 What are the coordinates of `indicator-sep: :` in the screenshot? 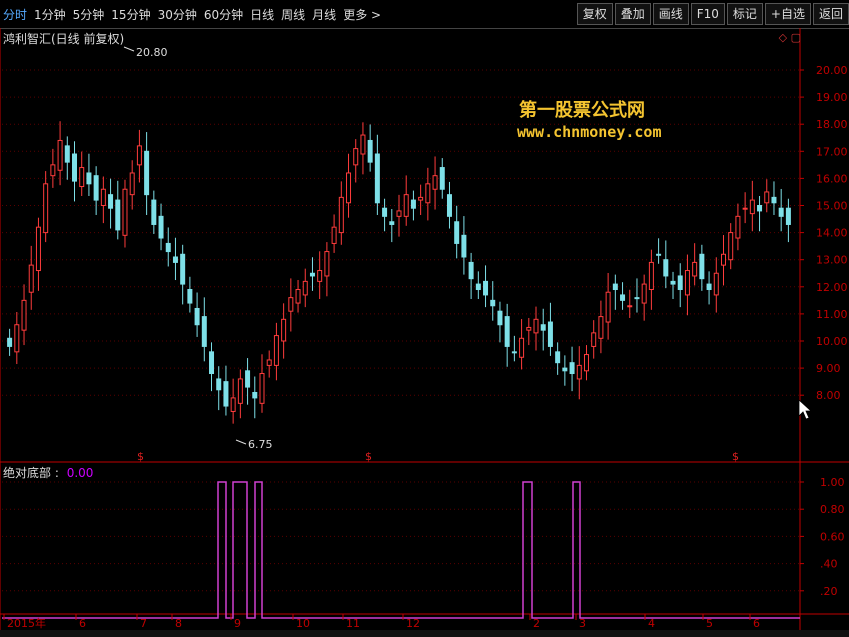 It's located at (57, 473).